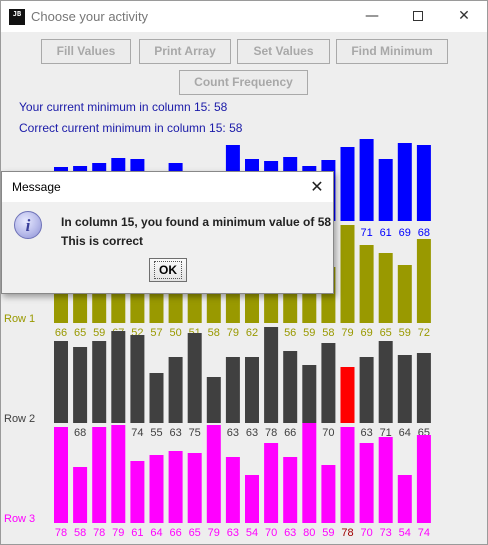 This screenshot has width=488, height=545. What do you see at coordinates (175, 333) in the screenshot?
I see `bar-value-label: 50` at bounding box center [175, 333].